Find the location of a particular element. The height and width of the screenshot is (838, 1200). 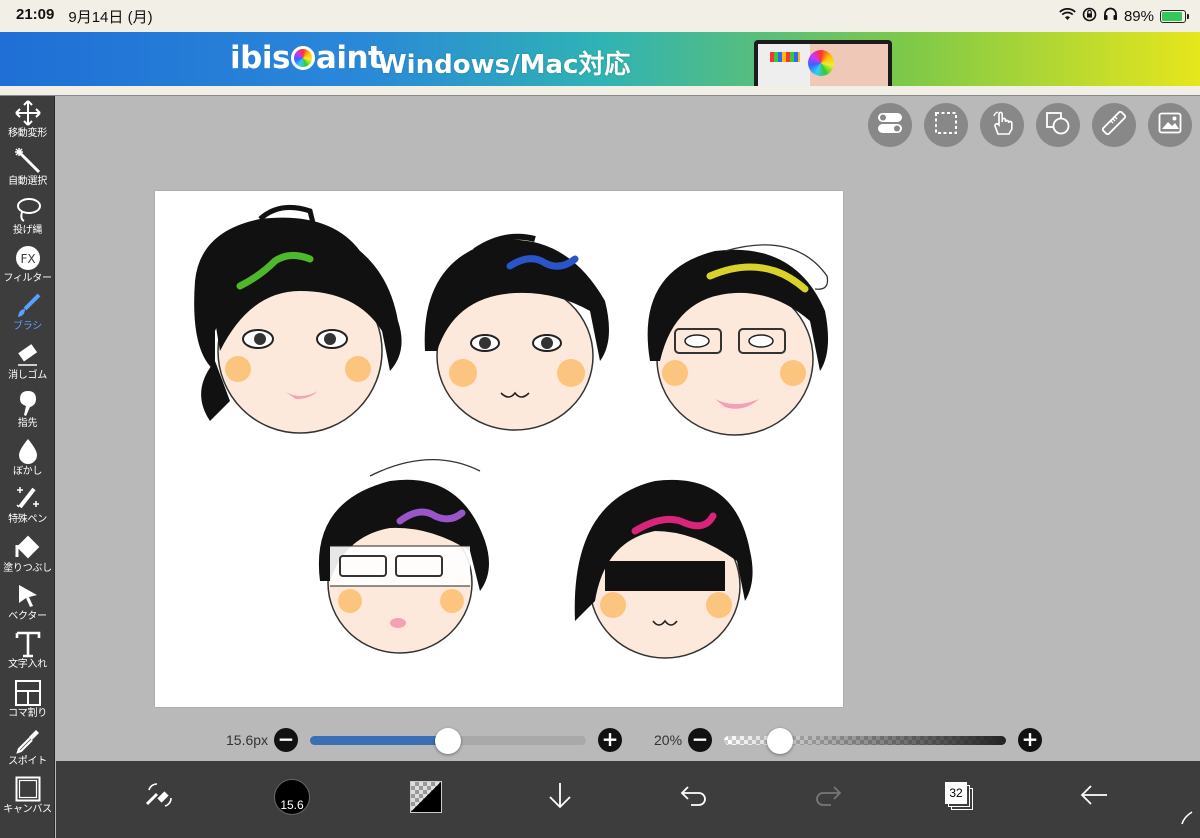

opacity-minus-button: − is located at coordinates (700, 740).